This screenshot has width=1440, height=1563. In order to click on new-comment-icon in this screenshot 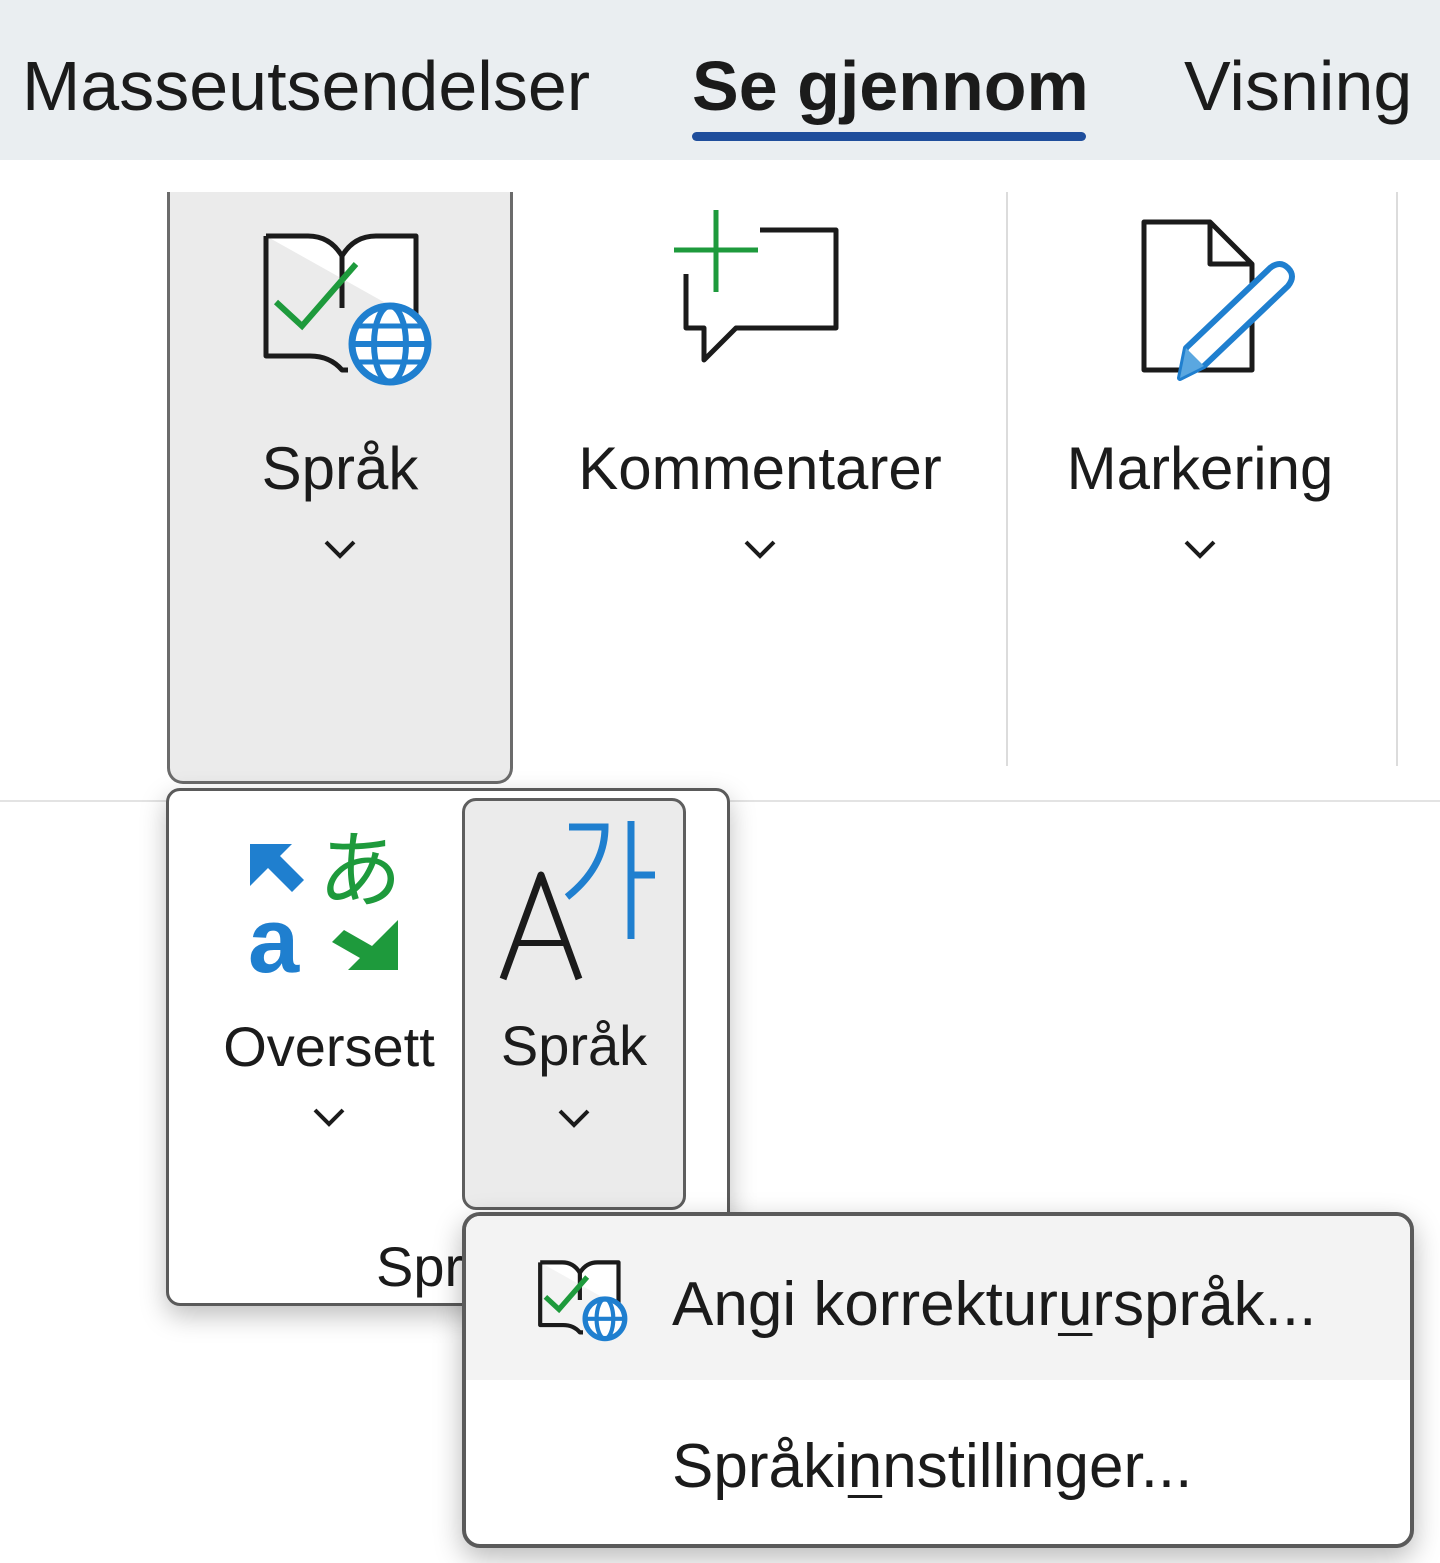, I will do `click(756, 286)`.